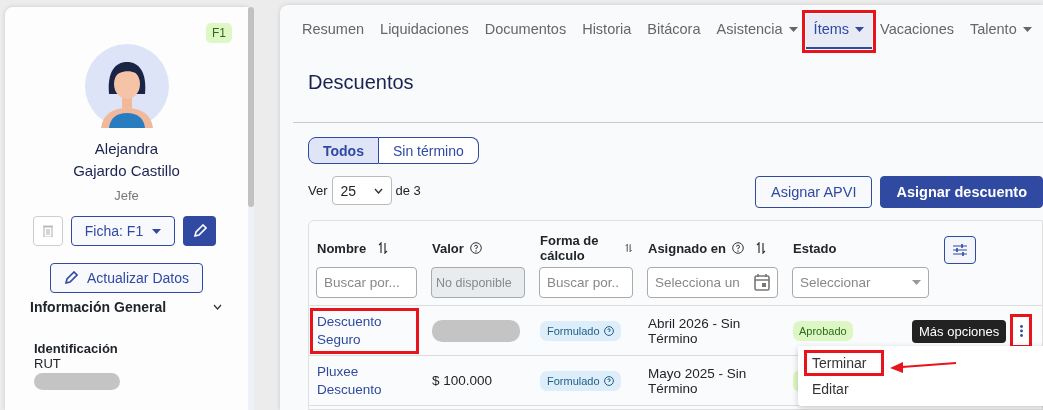 The height and width of the screenshot is (410, 1043). What do you see at coordinates (462, 380) in the screenshot?
I see `value-text: $ 100.000` at bounding box center [462, 380].